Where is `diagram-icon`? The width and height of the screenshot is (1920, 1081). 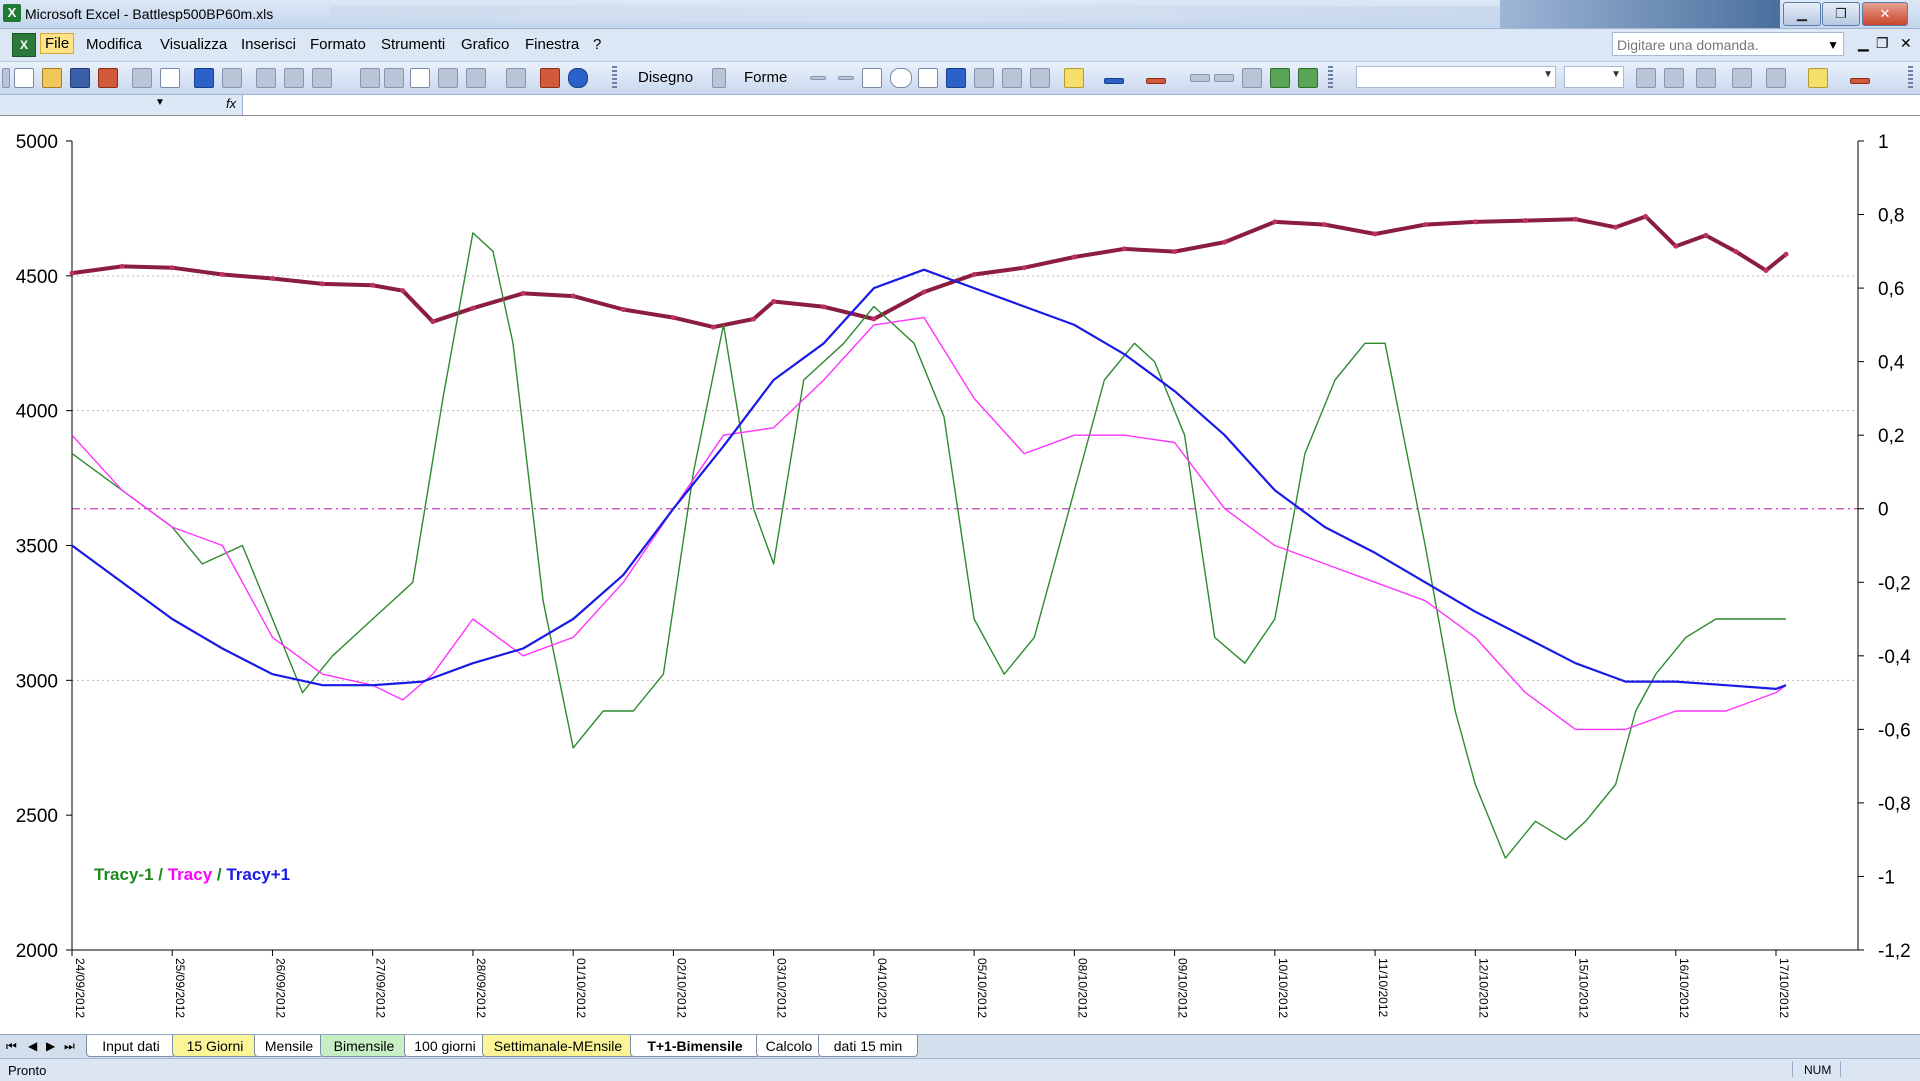
diagram-icon is located at coordinates (984, 78).